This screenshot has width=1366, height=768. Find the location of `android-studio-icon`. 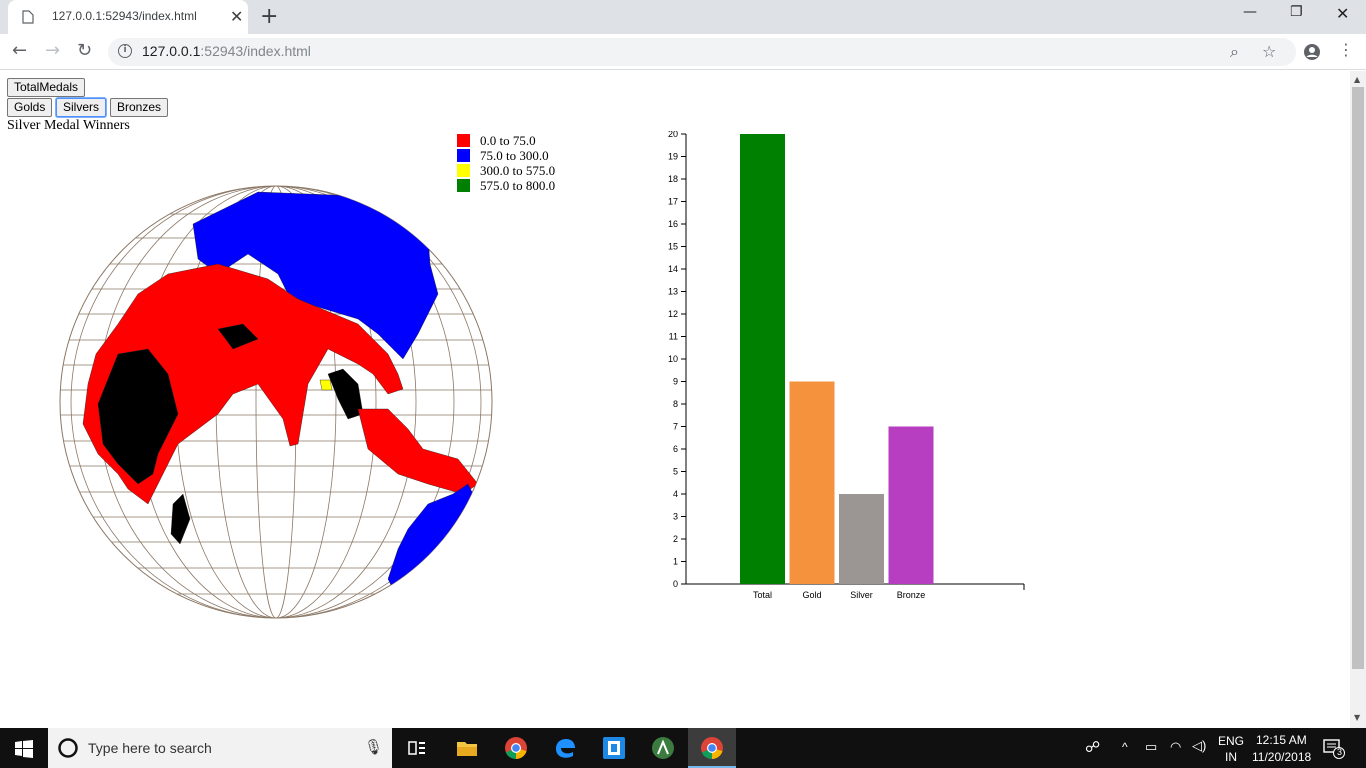

android-studio-icon is located at coordinates (663, 748).